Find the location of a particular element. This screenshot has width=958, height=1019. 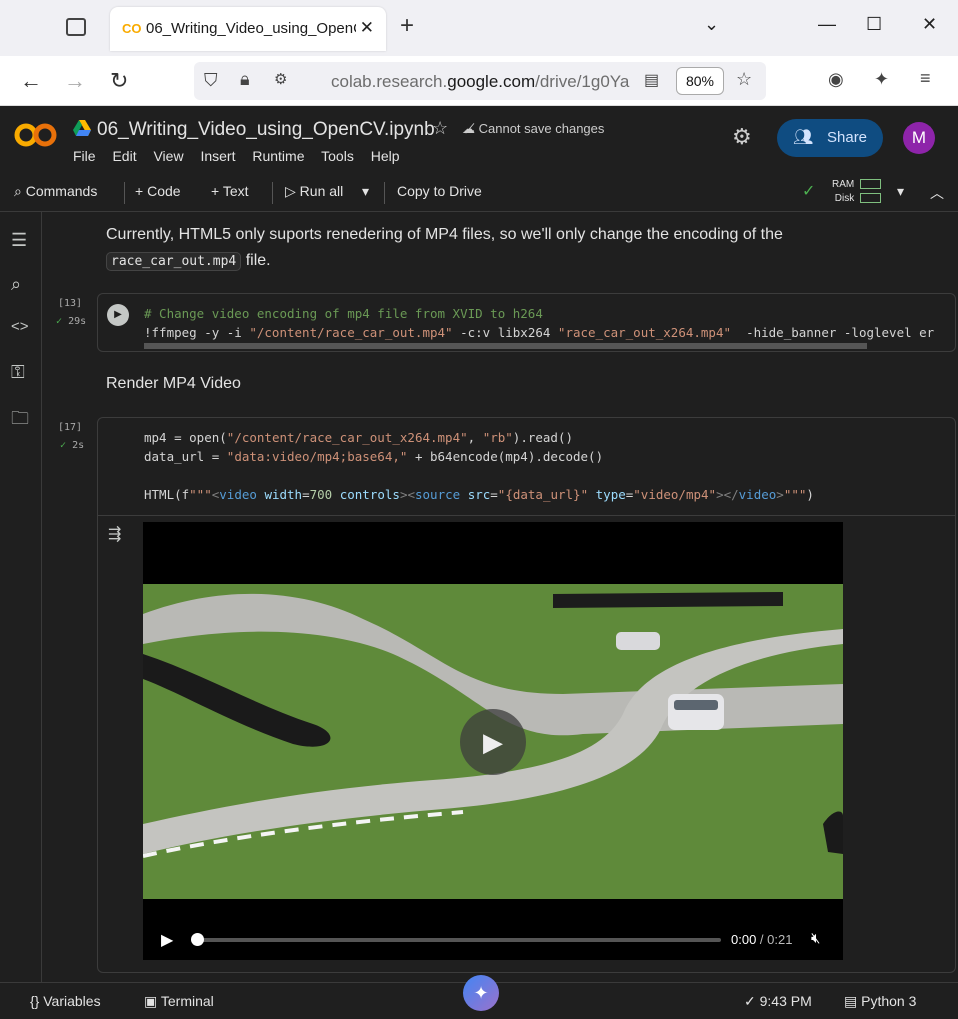

resource-monitor: RAM Disk is located at coordinates (843, 192).